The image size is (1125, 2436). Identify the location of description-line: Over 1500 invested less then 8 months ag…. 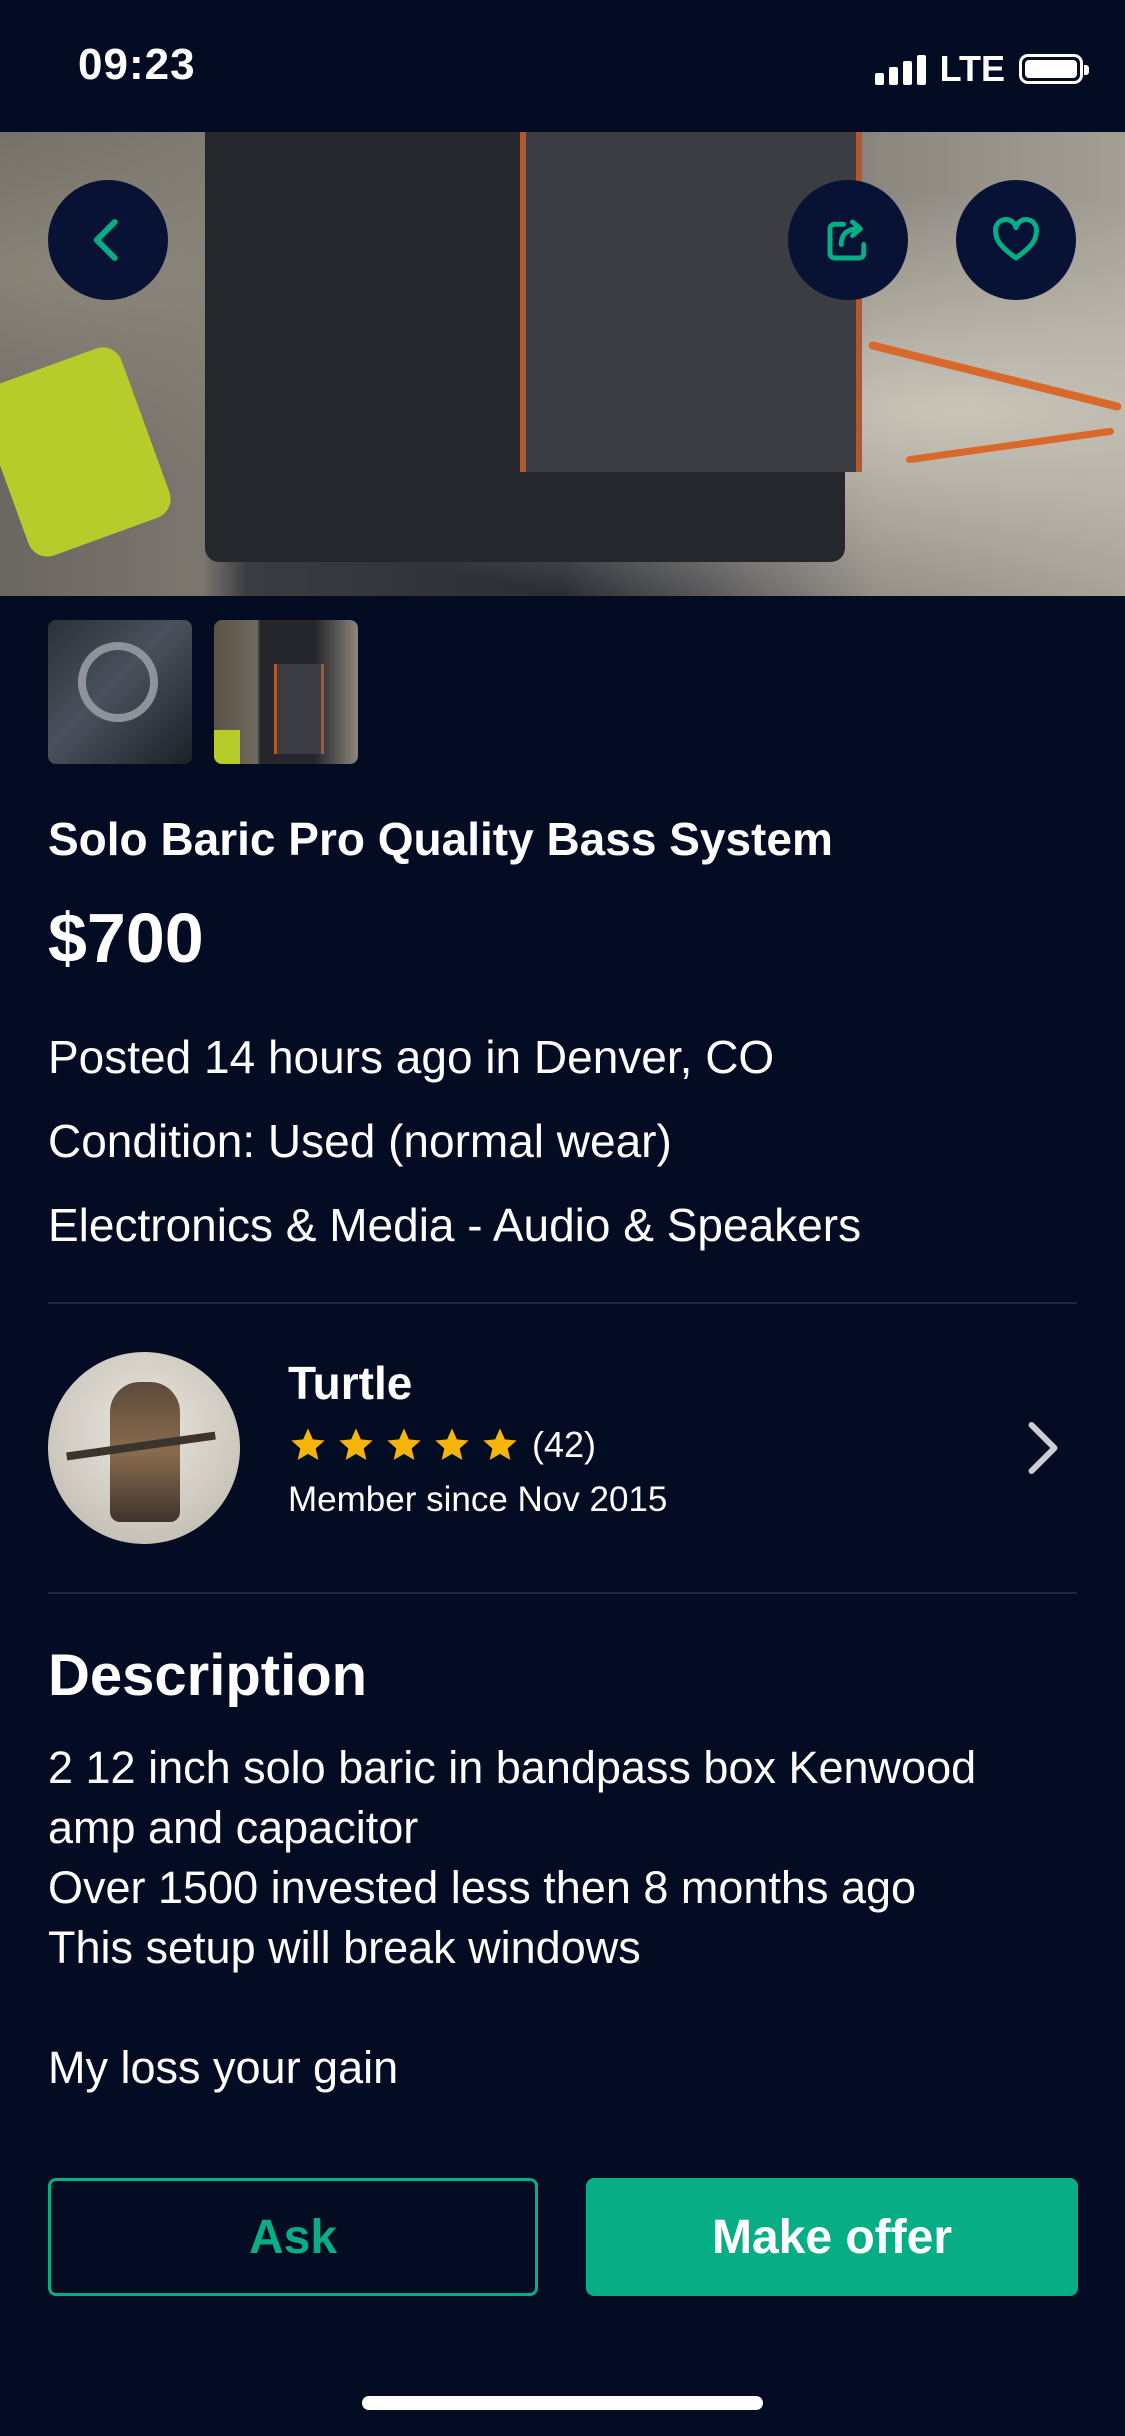
(482, 1887).